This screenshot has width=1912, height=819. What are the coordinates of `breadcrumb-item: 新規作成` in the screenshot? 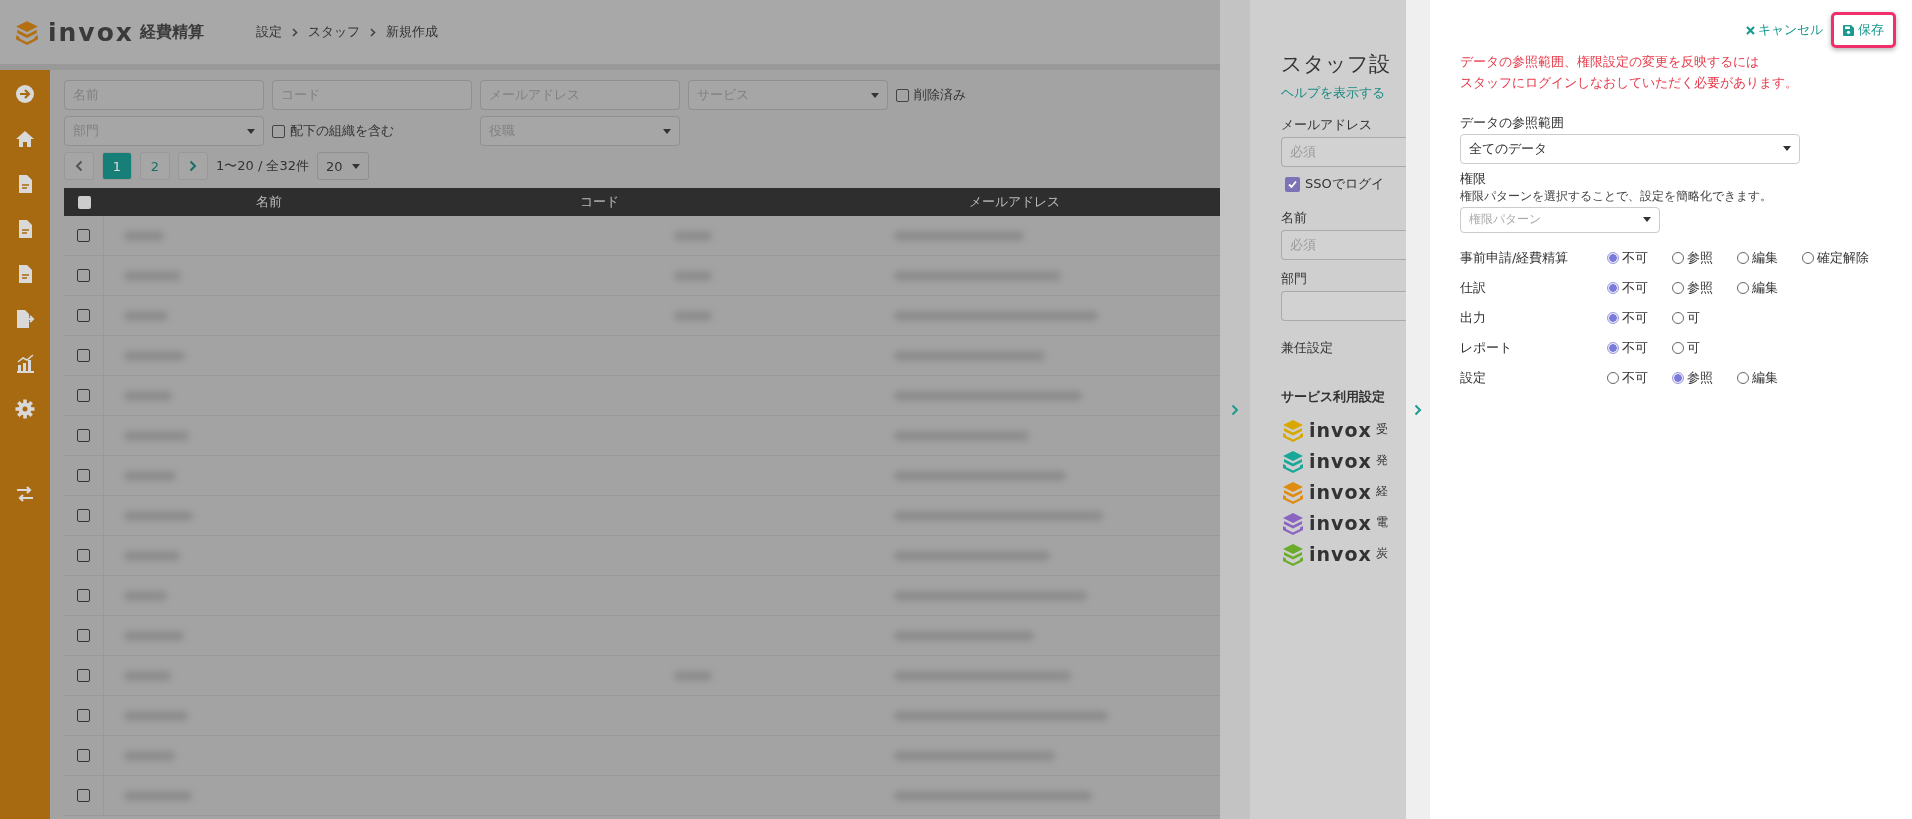 It's located at (411, 32).